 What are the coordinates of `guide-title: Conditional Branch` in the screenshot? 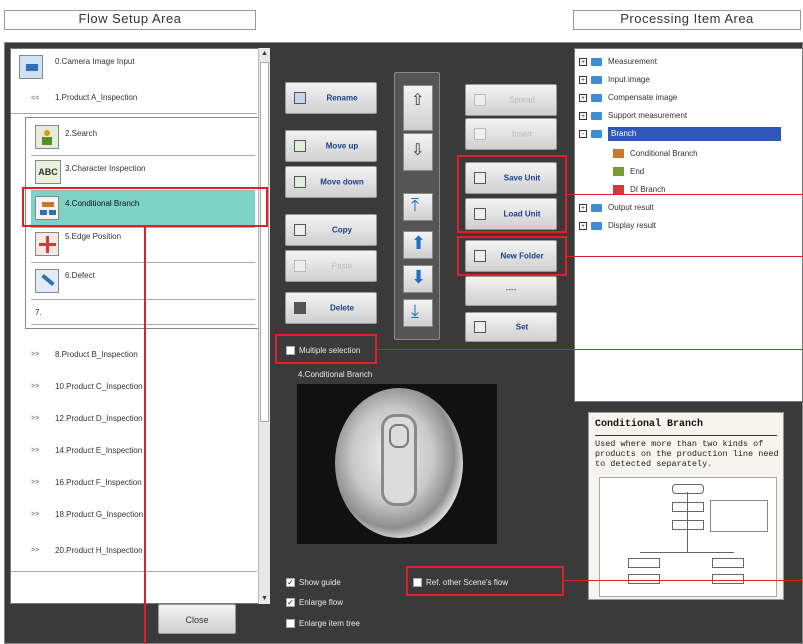 It's located at (649, 424).